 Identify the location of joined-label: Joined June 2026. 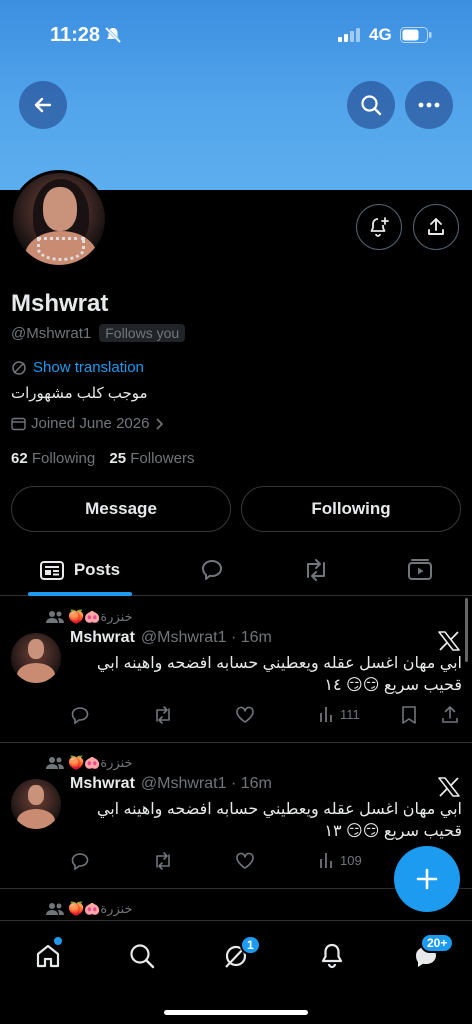
(90, 423).